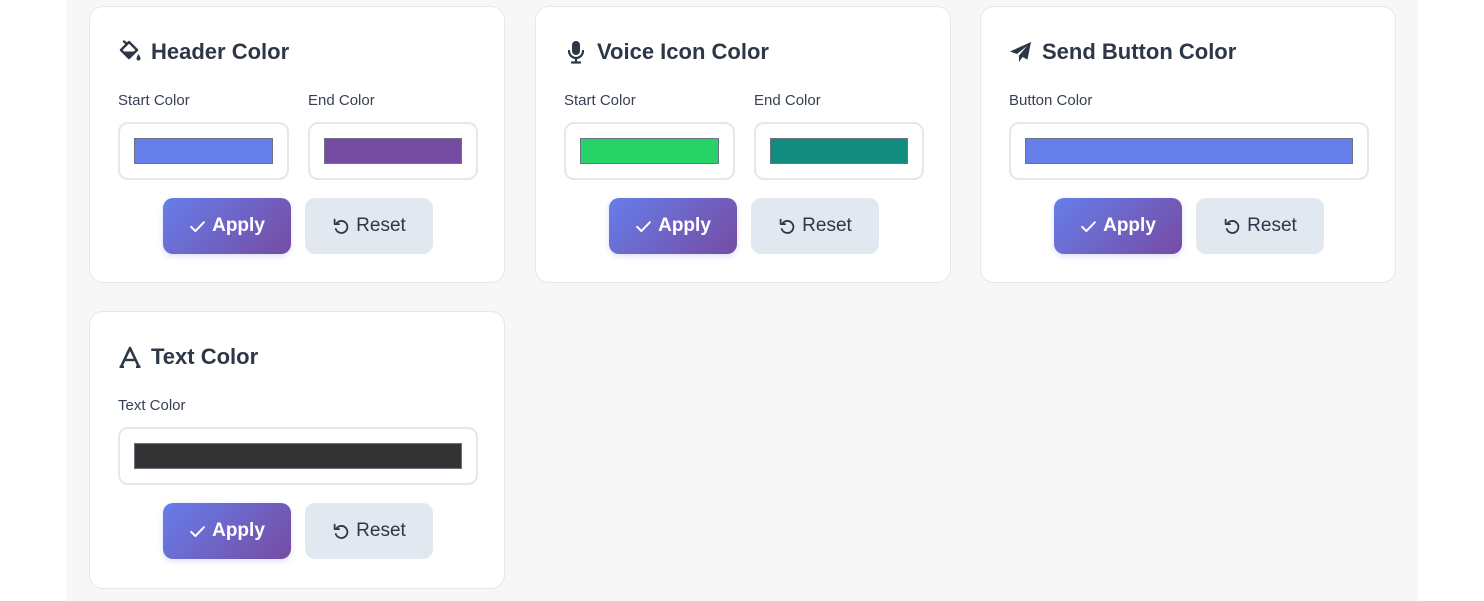 This screenshot has height=601, width=1484. I want to click on text-color-swatch, so click(298, 456).